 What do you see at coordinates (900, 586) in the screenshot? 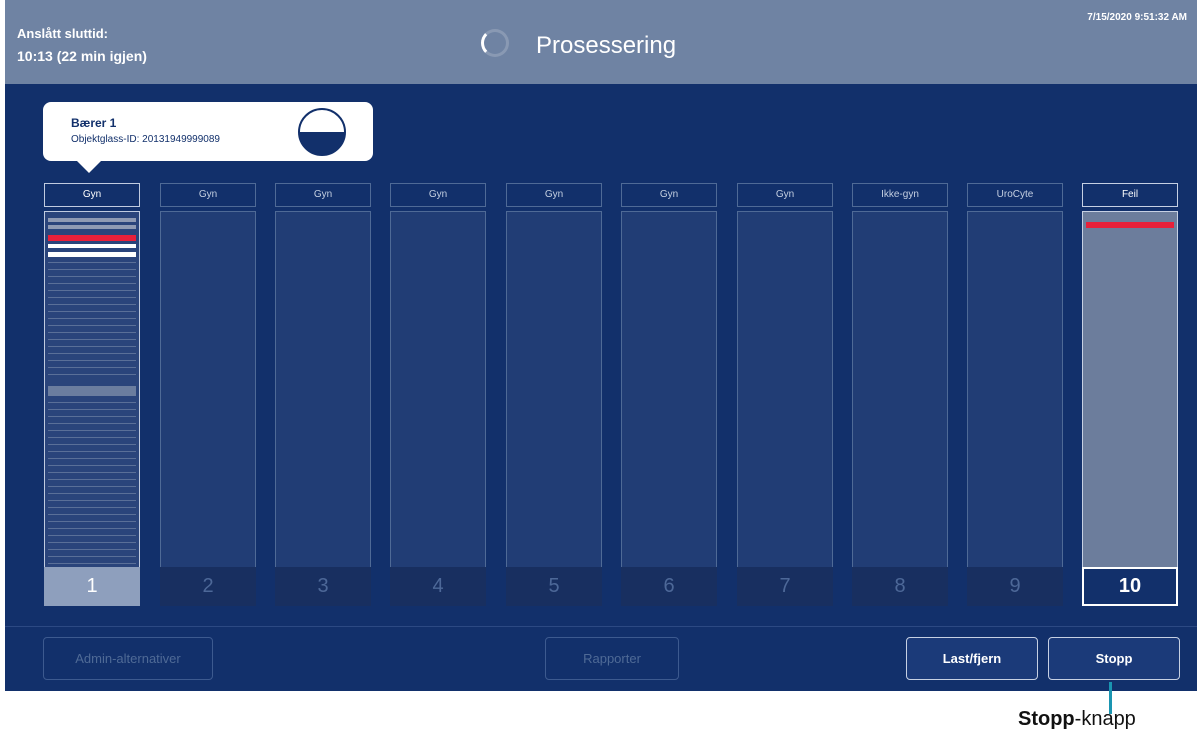
I see `carrier-number: 8` at bounding box center [900, 586].